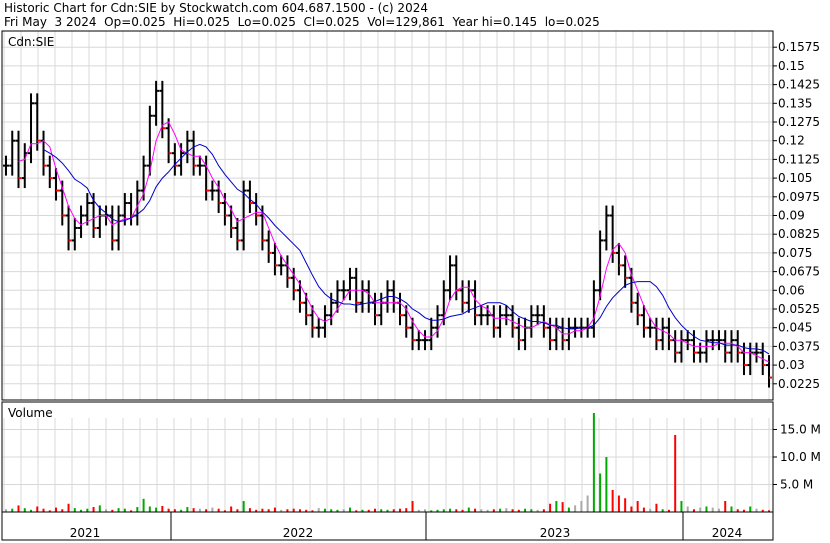 This screenshot has width=830, height=543. Describe the element at coordinates (799, 384) in the screenshot. I see `y-tick-label: 0.0225` at that location.